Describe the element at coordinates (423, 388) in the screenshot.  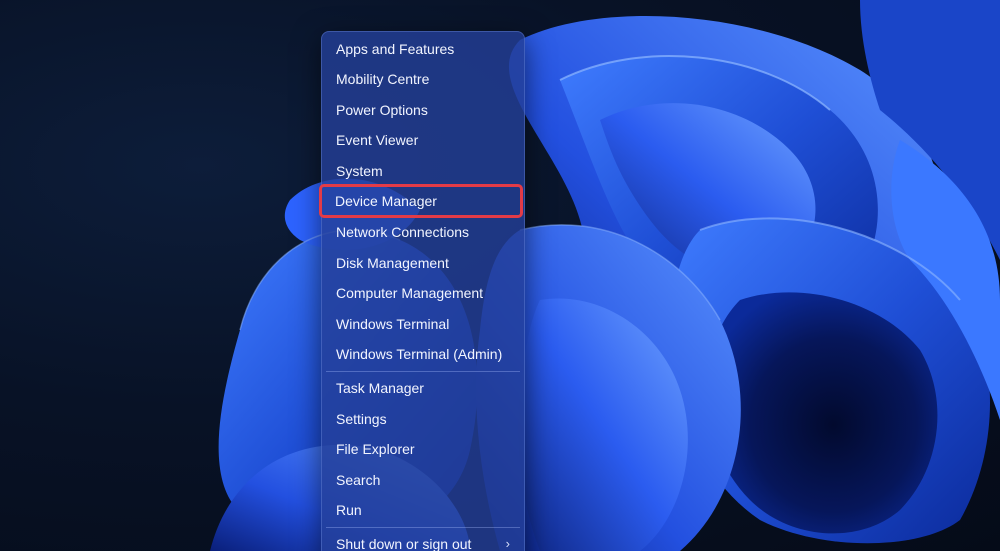
I see `menu-item-task-manager: Task Manager` at that location.